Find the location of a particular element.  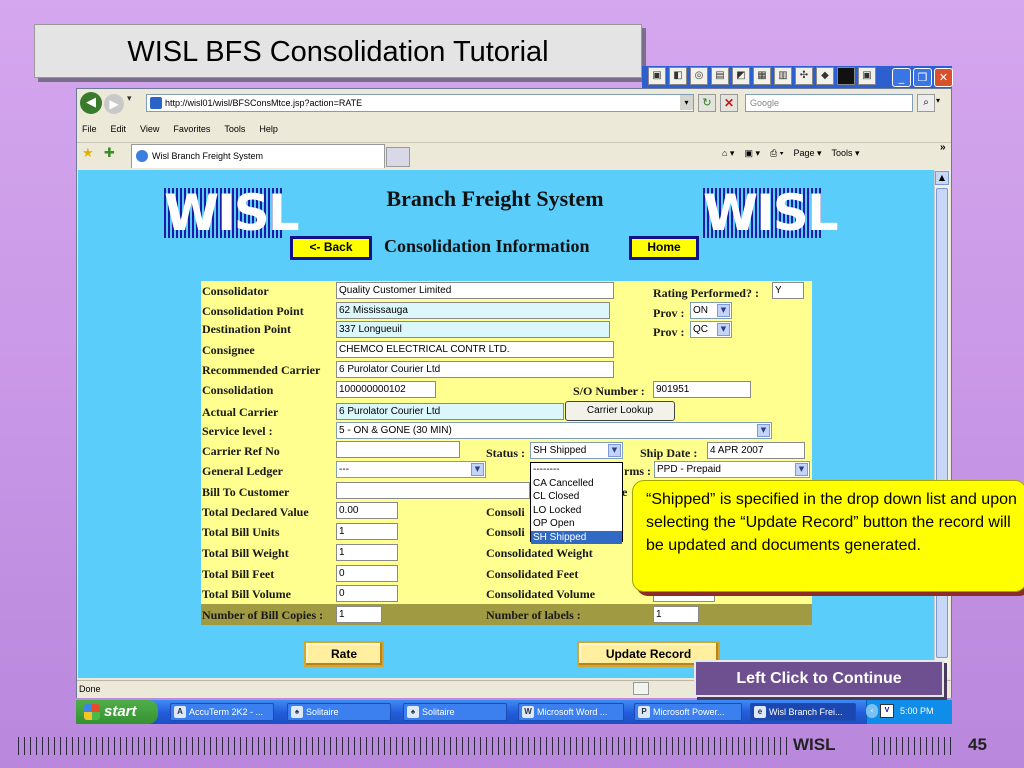

terms-value: PPD - Prepaid is located at coordinates (689, 469).